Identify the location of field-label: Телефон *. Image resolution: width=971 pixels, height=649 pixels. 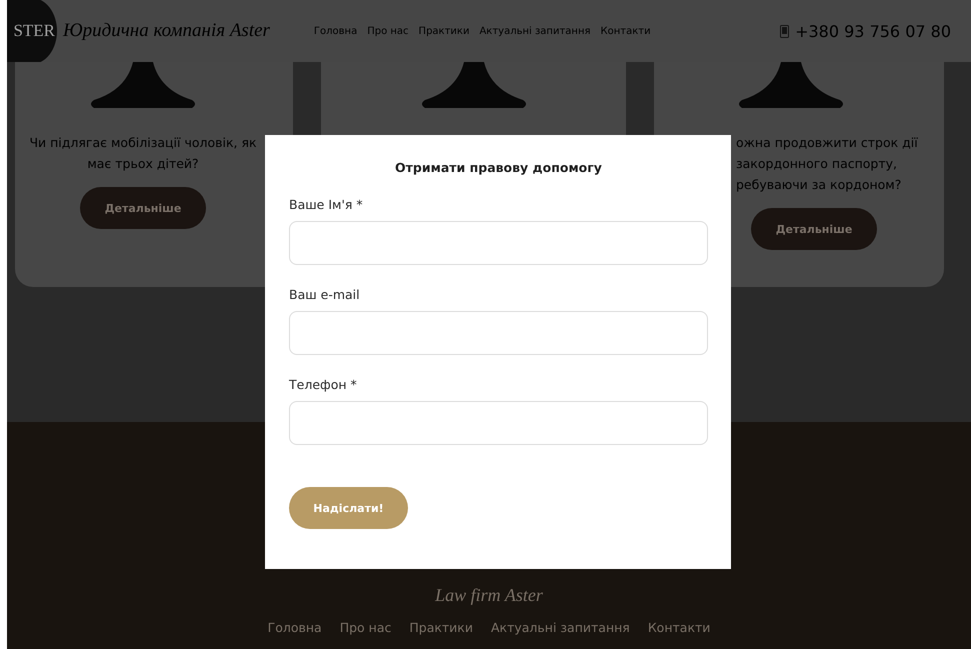
(323, 384).